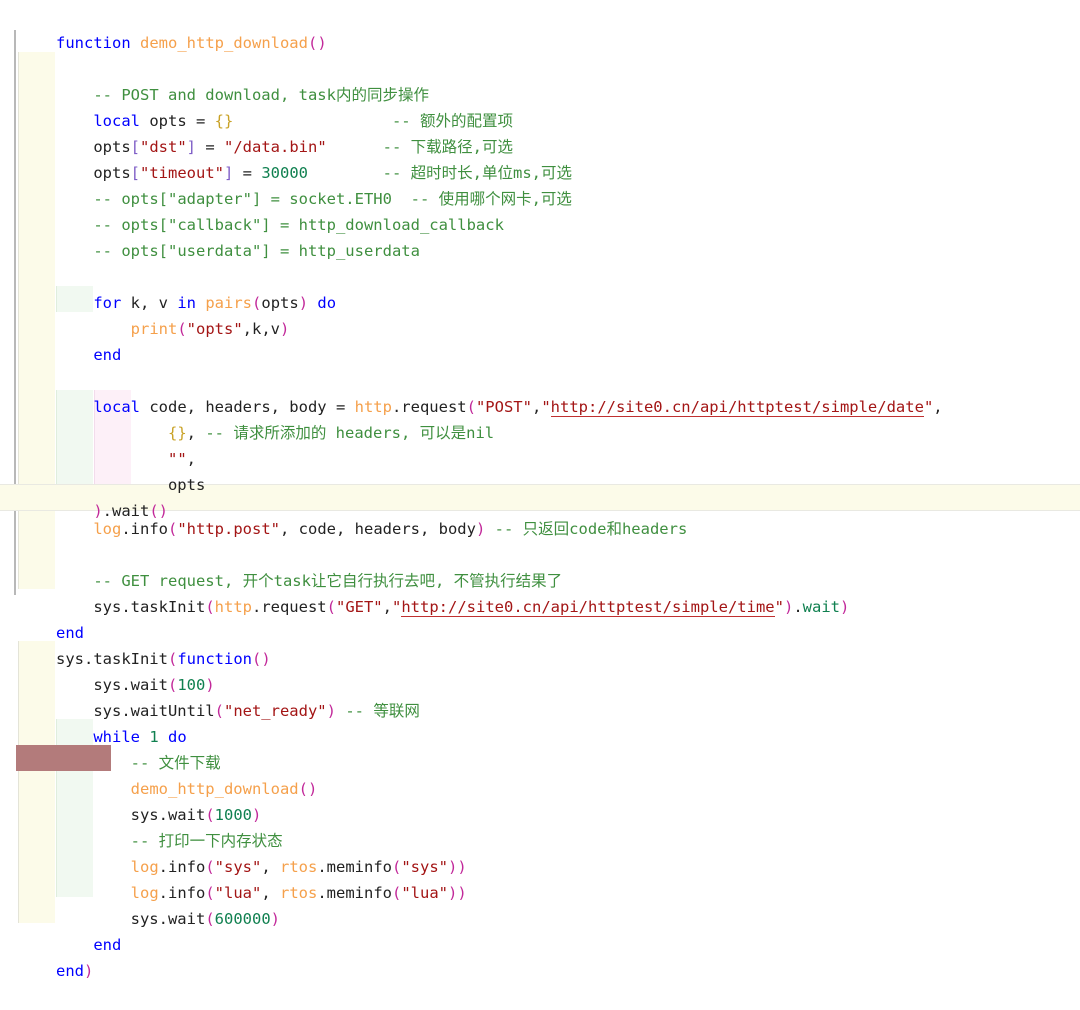 This screenshot has height=1010, width=1080. I want to click on code-line-4: local opts = {} -- 额外的配置项, so click(540, 106).